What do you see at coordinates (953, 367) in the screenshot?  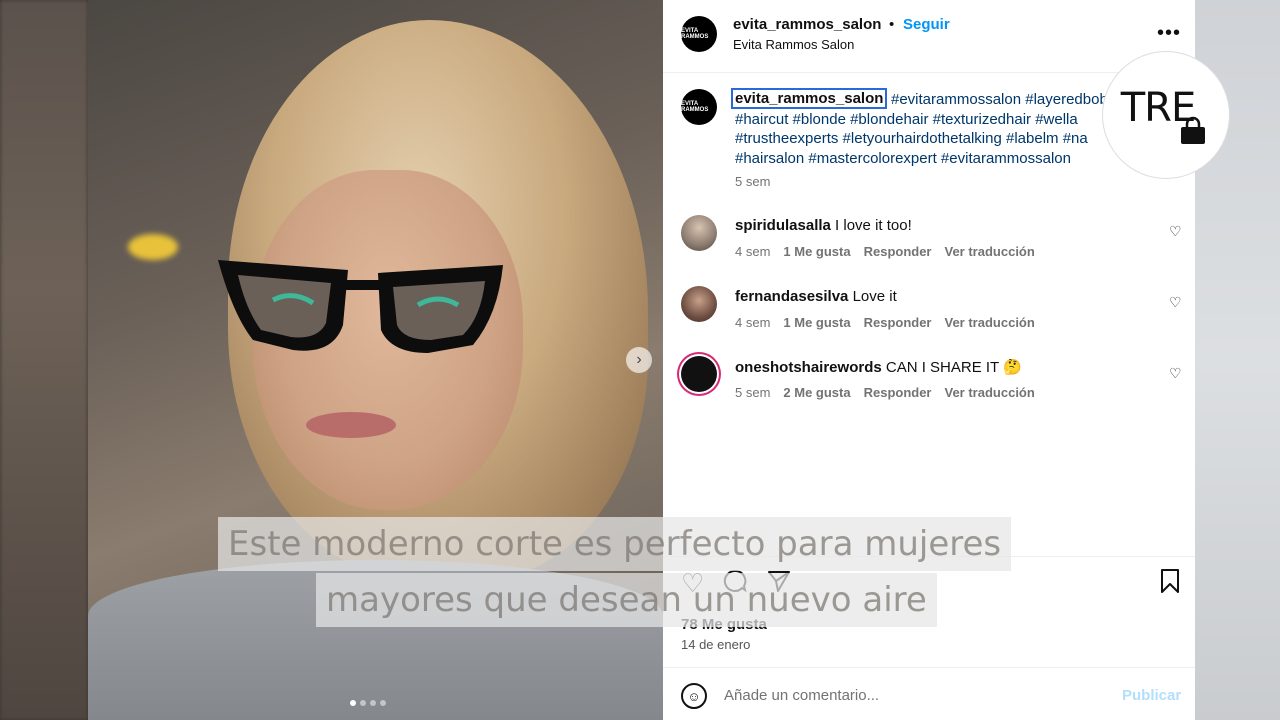 I see `comment-body: CAN I SHARE IT 🤔` at bounding box center [953, 367].